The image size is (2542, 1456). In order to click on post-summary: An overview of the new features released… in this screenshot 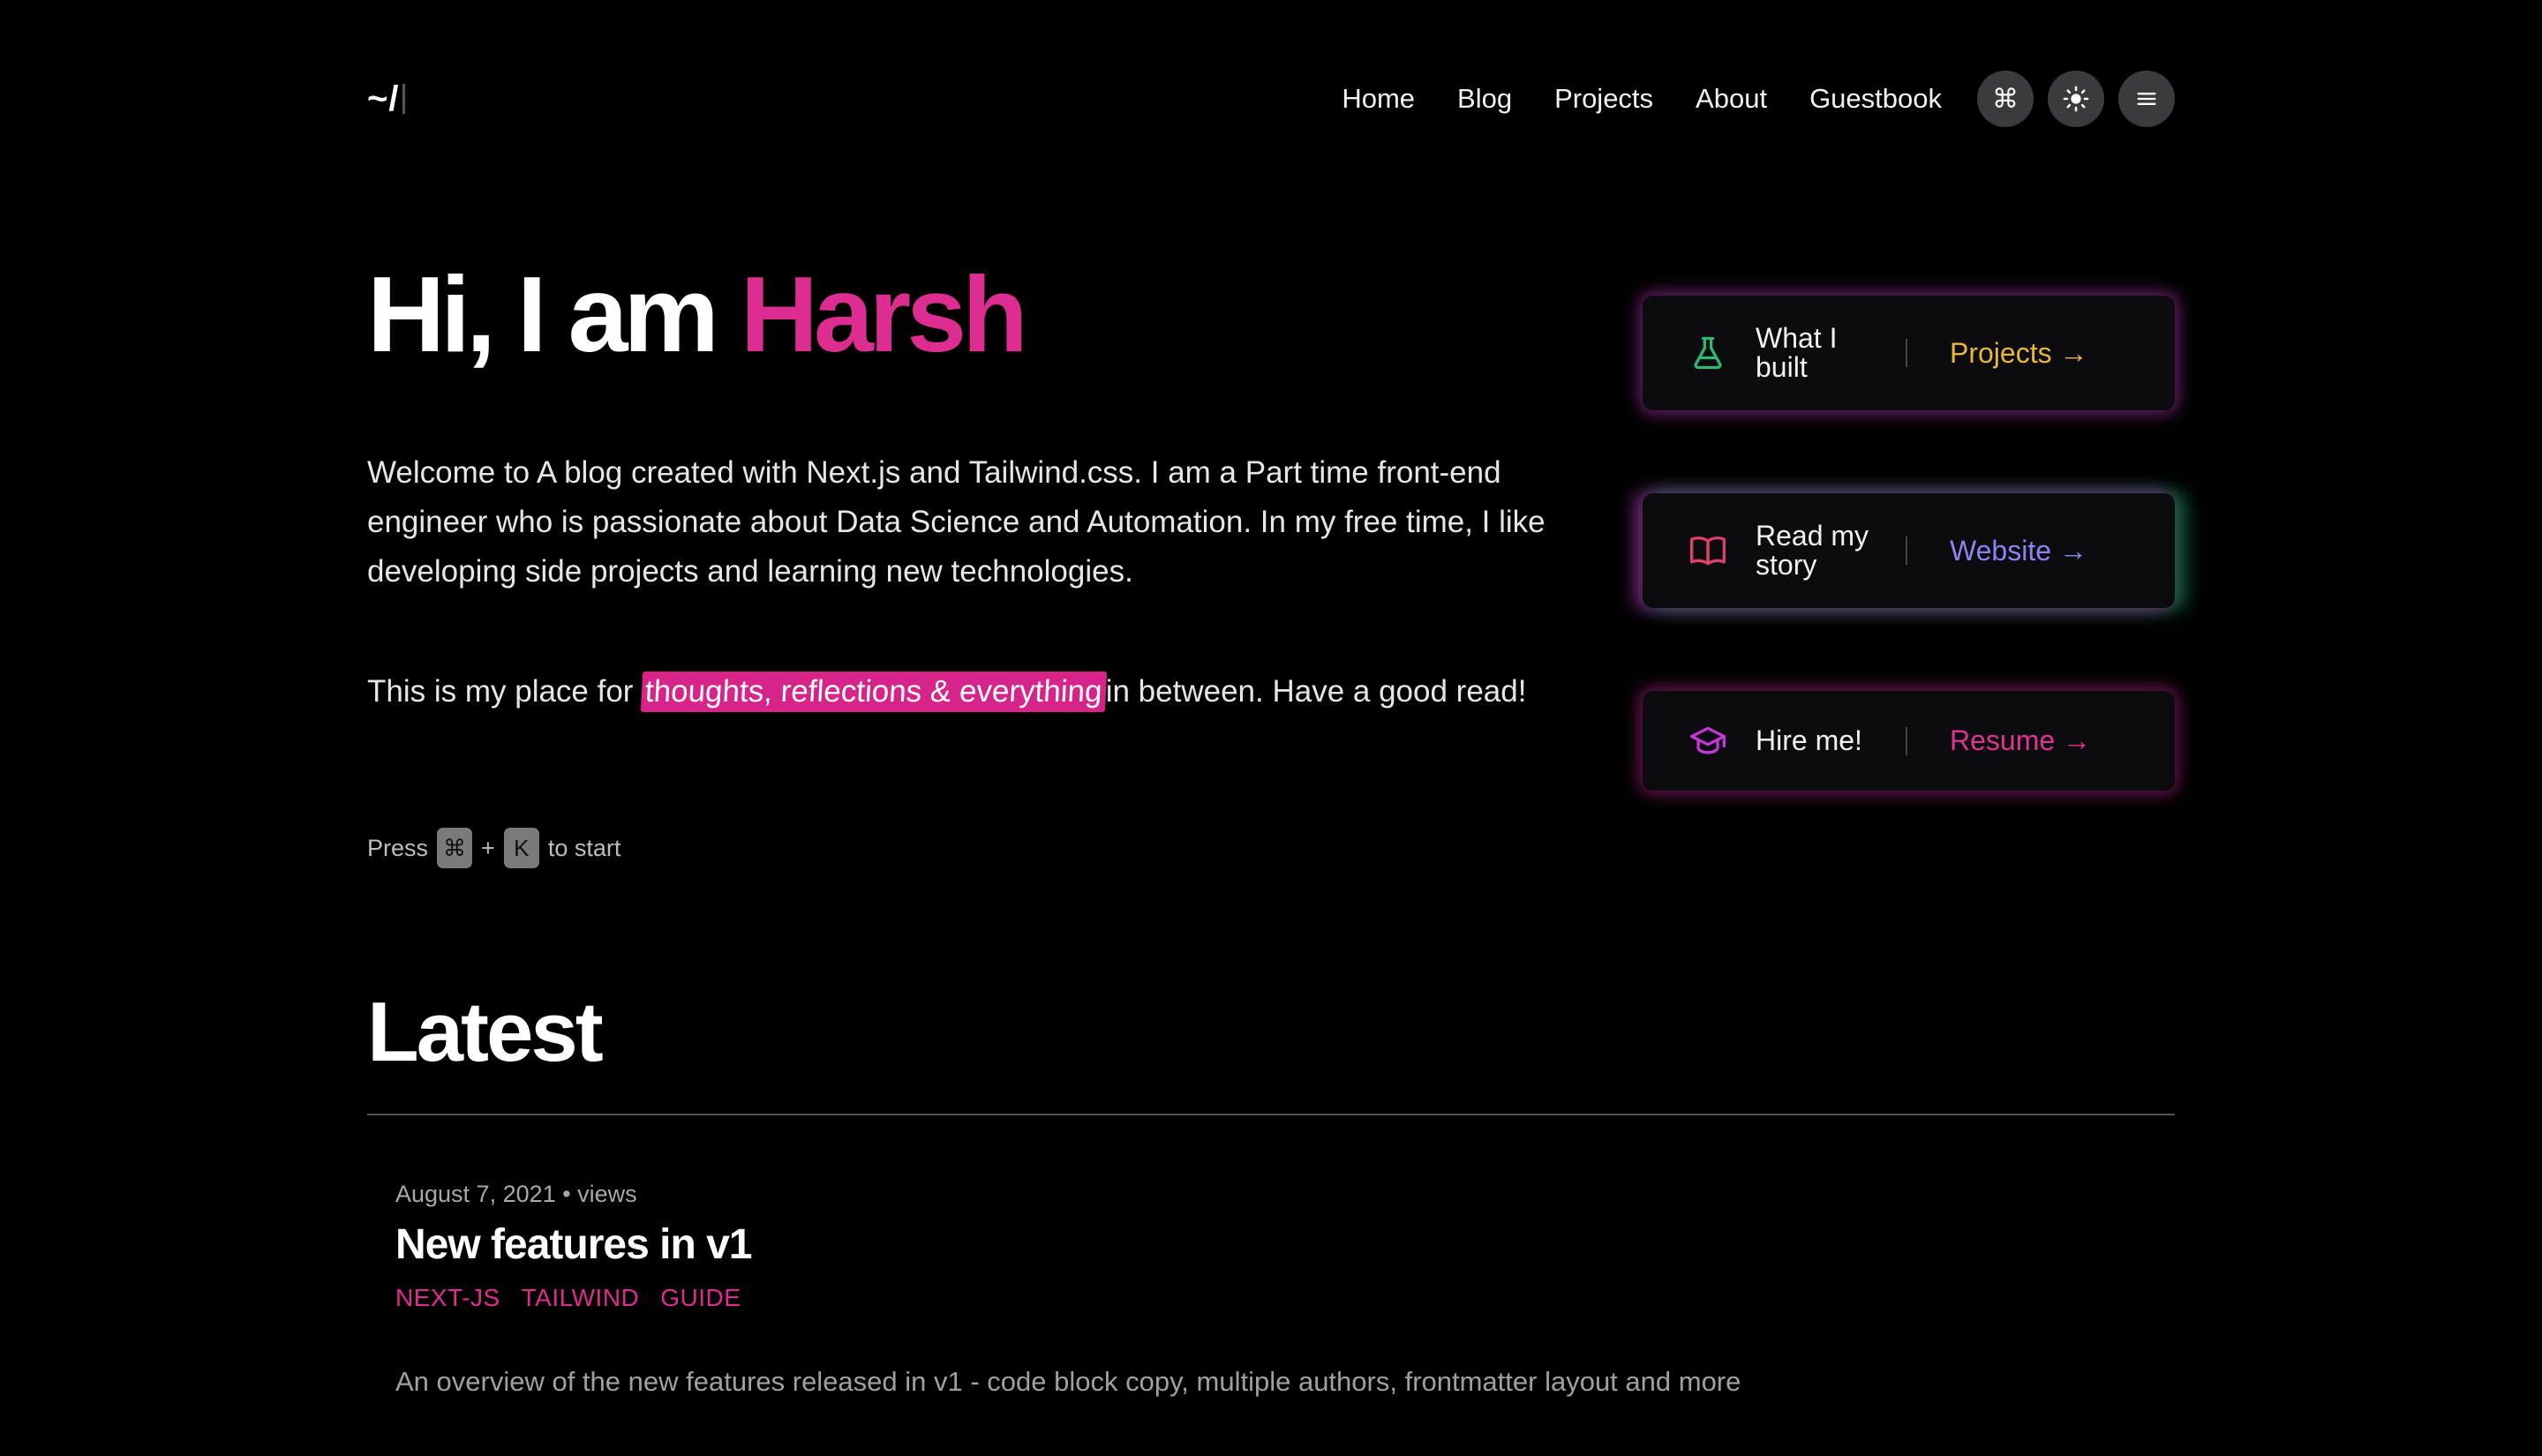, I will do `click(1068, 1381)`.